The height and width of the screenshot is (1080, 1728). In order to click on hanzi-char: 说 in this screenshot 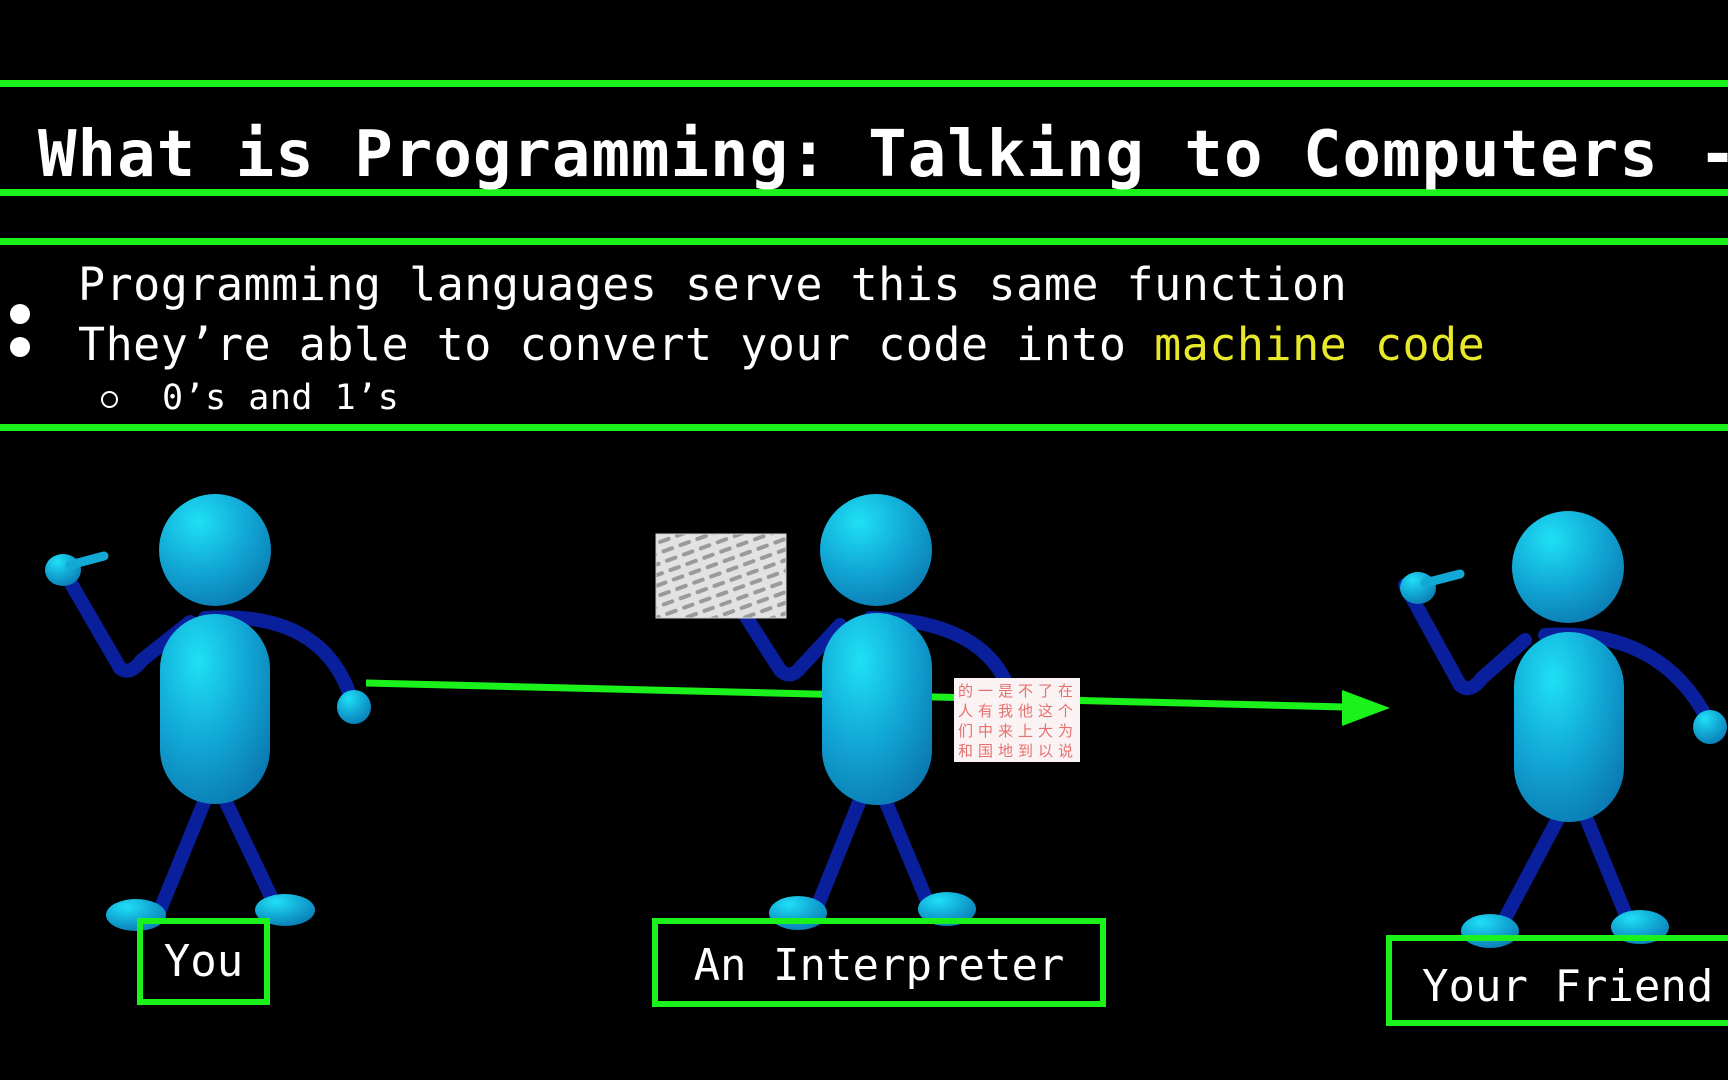, I will do `click(1065, 751)`.